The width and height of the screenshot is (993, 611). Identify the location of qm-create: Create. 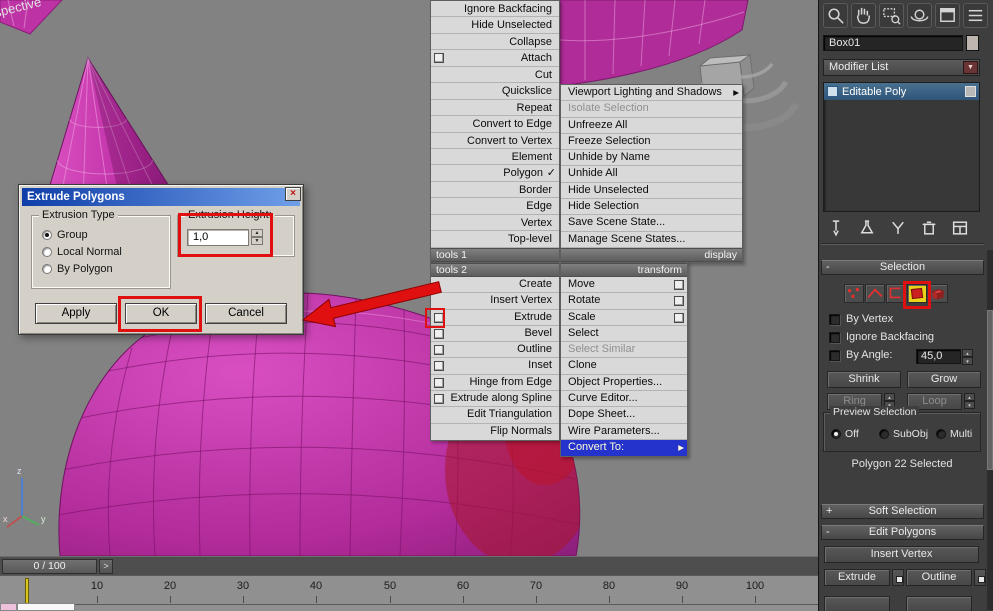
(495, 285).